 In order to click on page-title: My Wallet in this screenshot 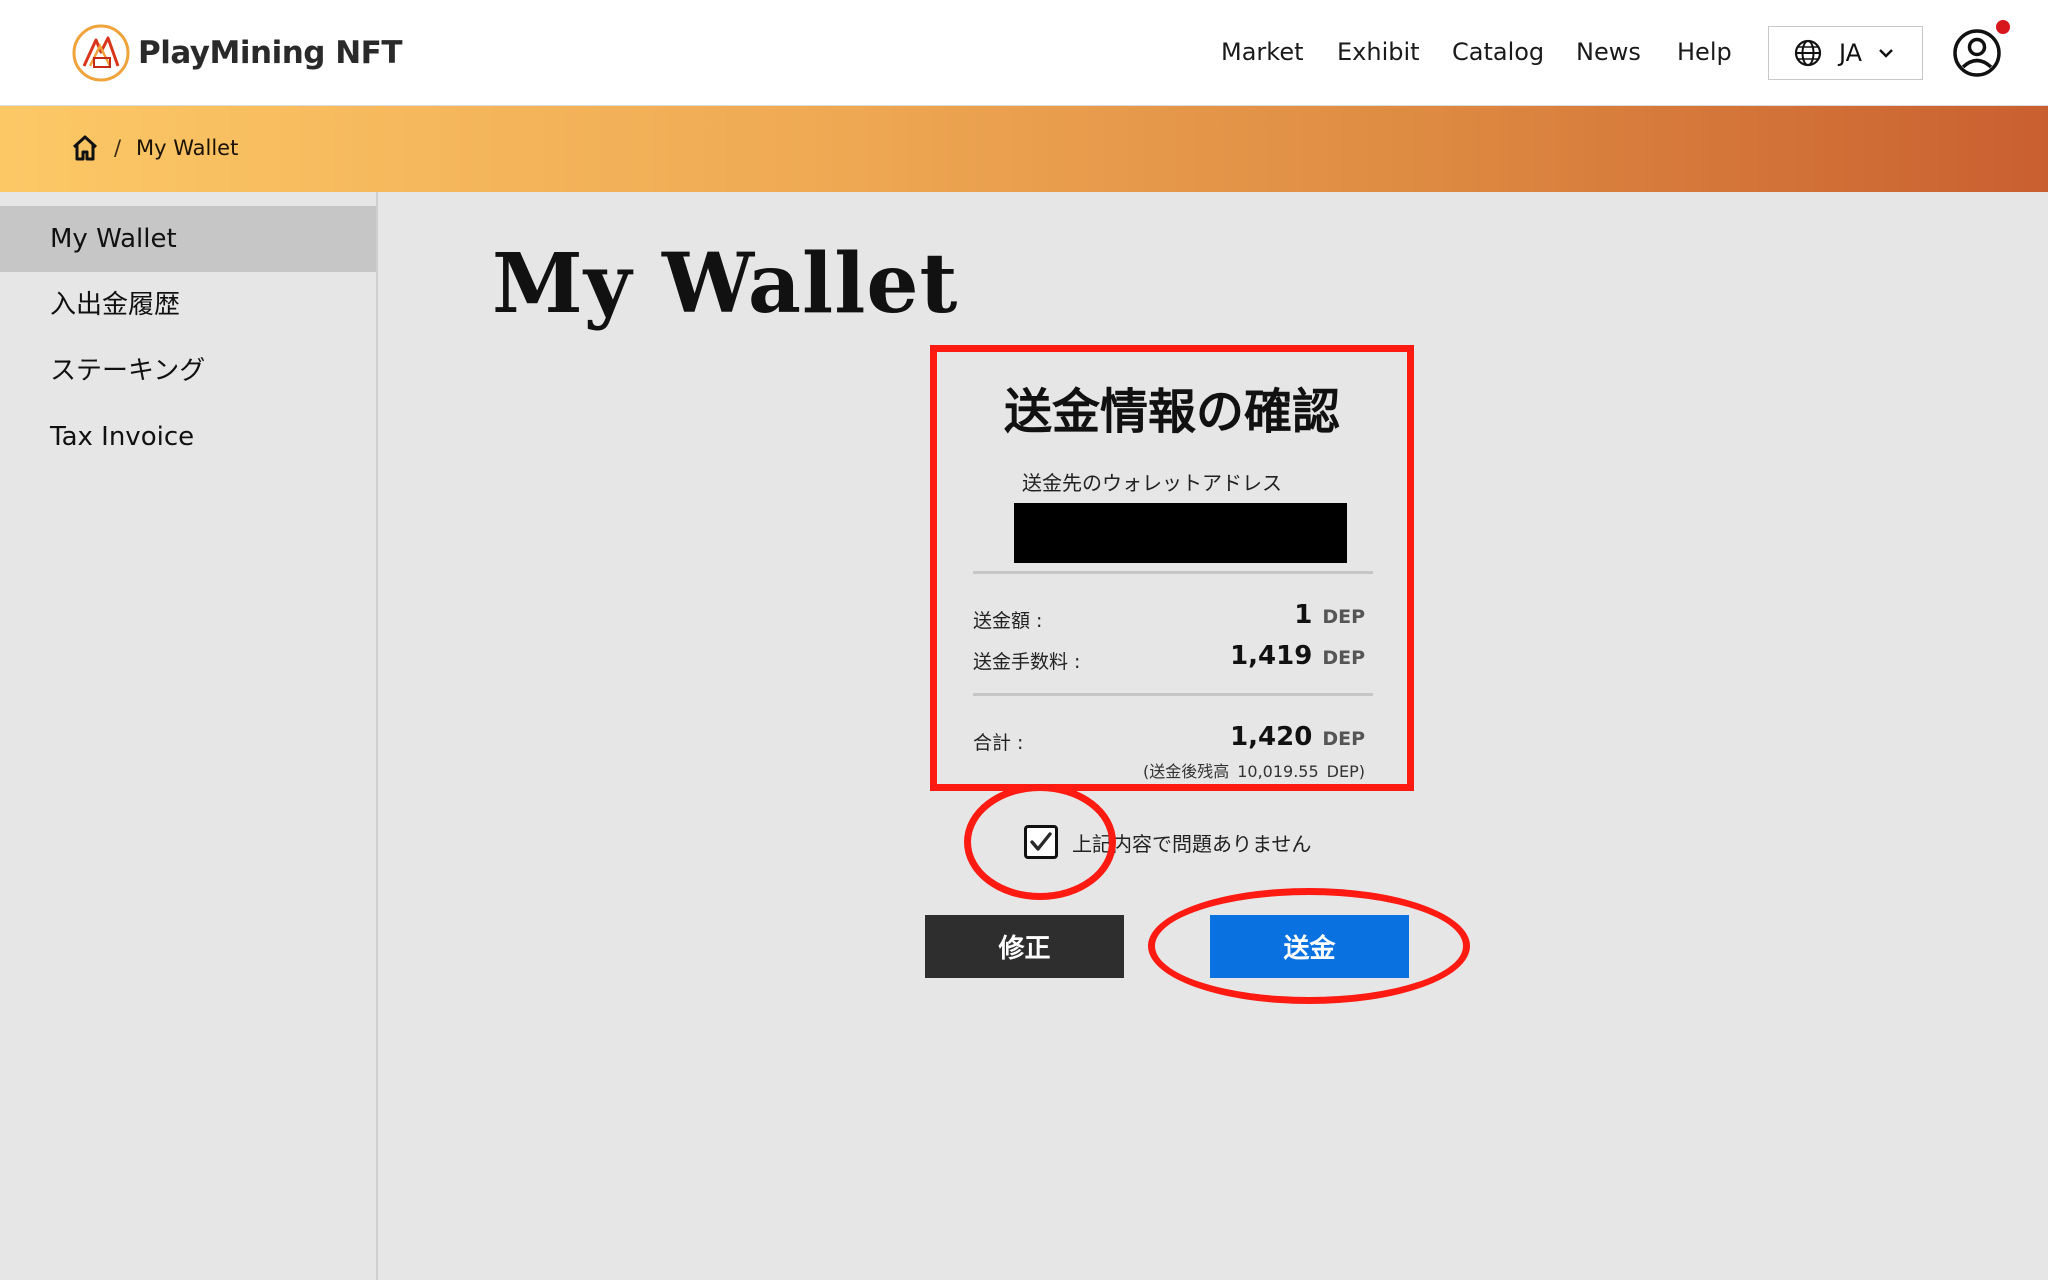, I will do `click(725, 284)`.